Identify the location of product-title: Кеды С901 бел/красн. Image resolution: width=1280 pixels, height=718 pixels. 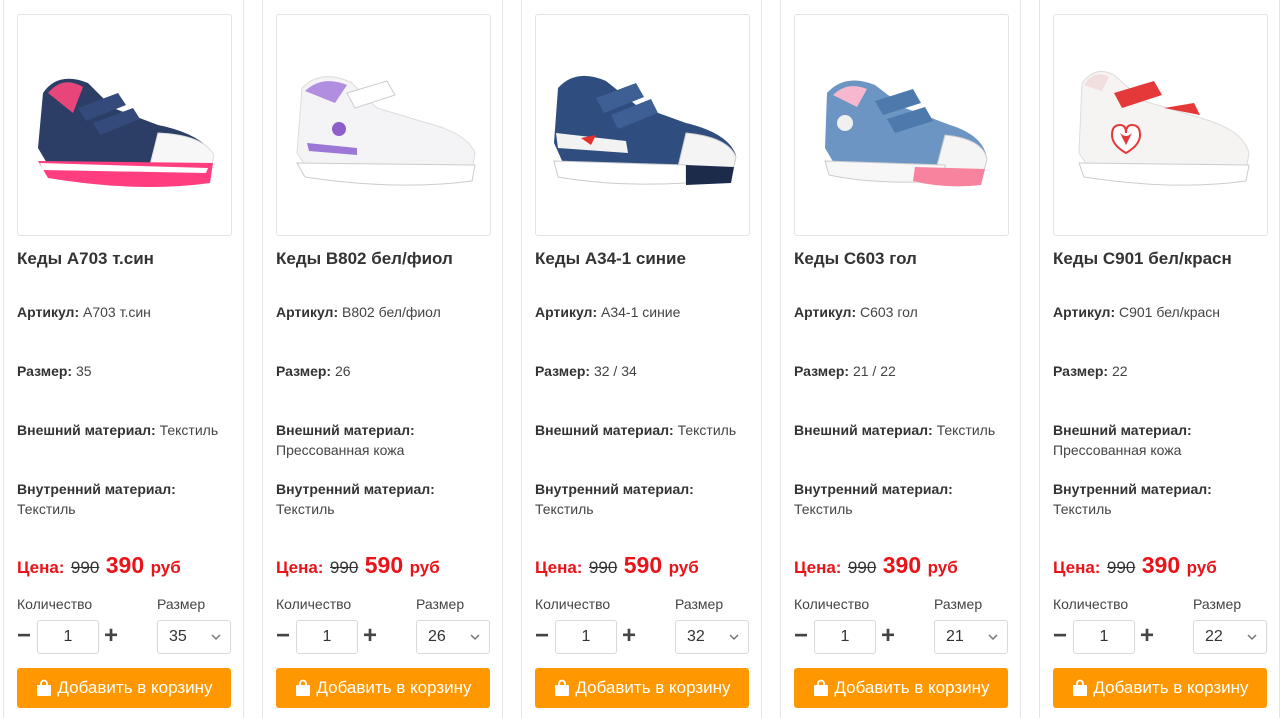
(1142, 259).